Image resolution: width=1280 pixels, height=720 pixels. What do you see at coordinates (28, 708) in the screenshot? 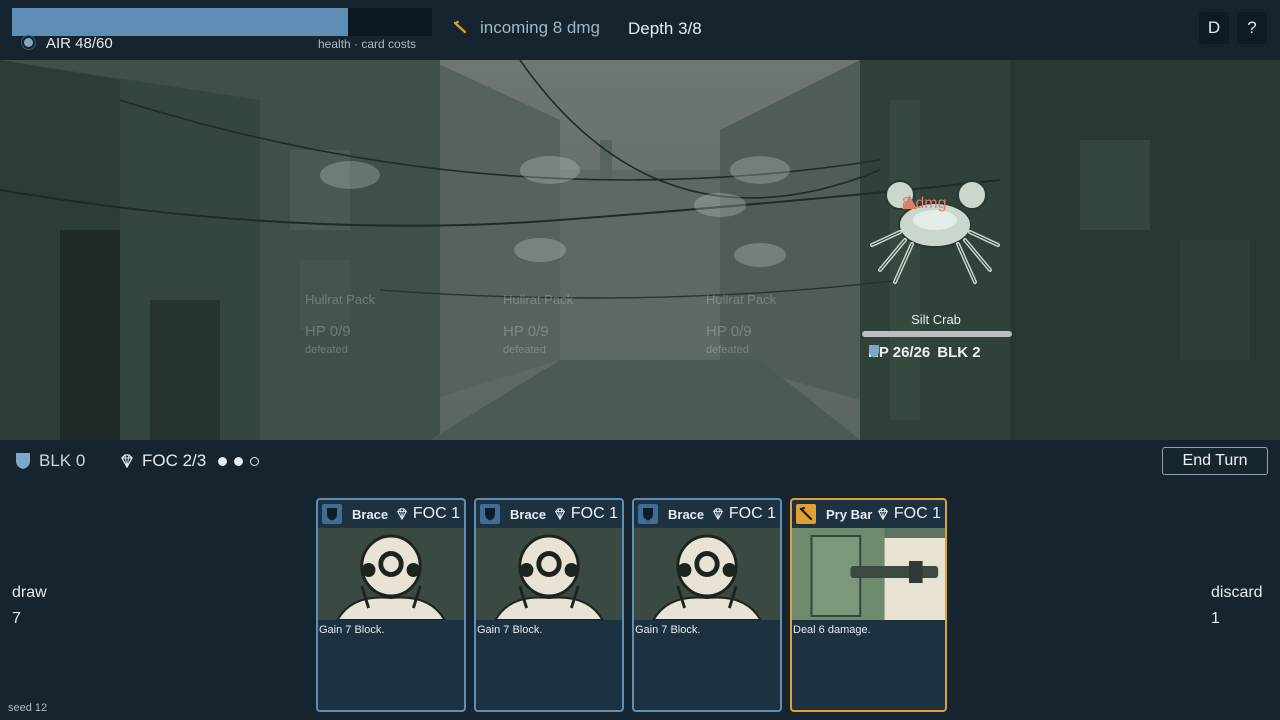
I see `seed-label: seed 12` at bounding box center [28, 708].